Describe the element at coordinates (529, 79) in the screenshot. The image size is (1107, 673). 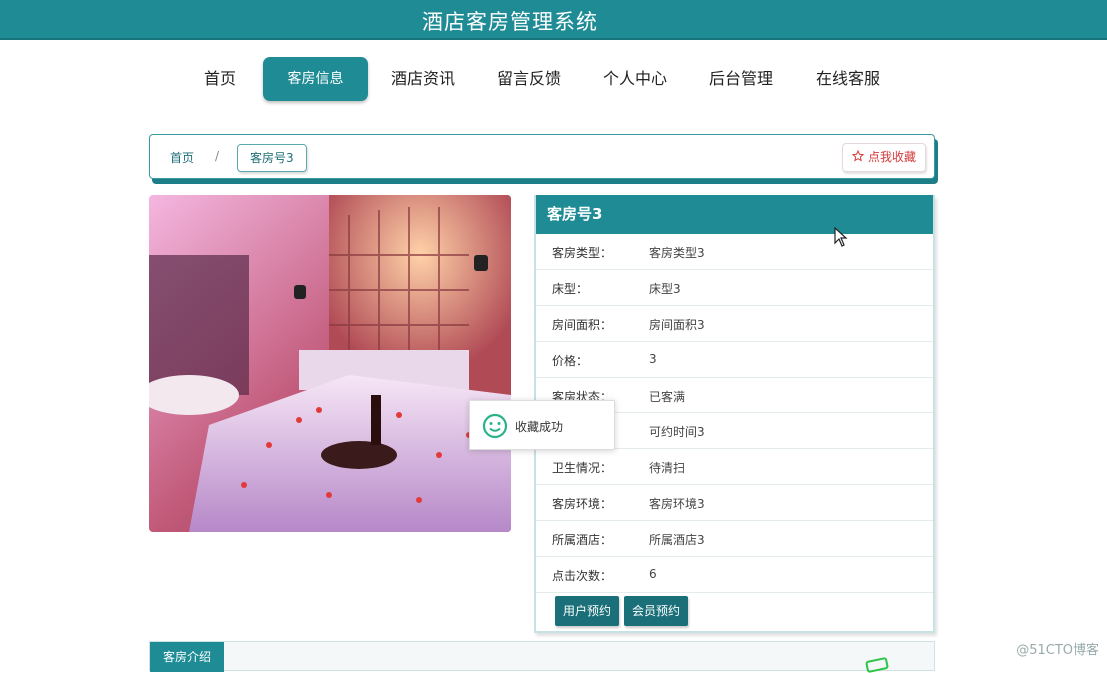
I see `nav-feedback: 留言反馈` at that location.